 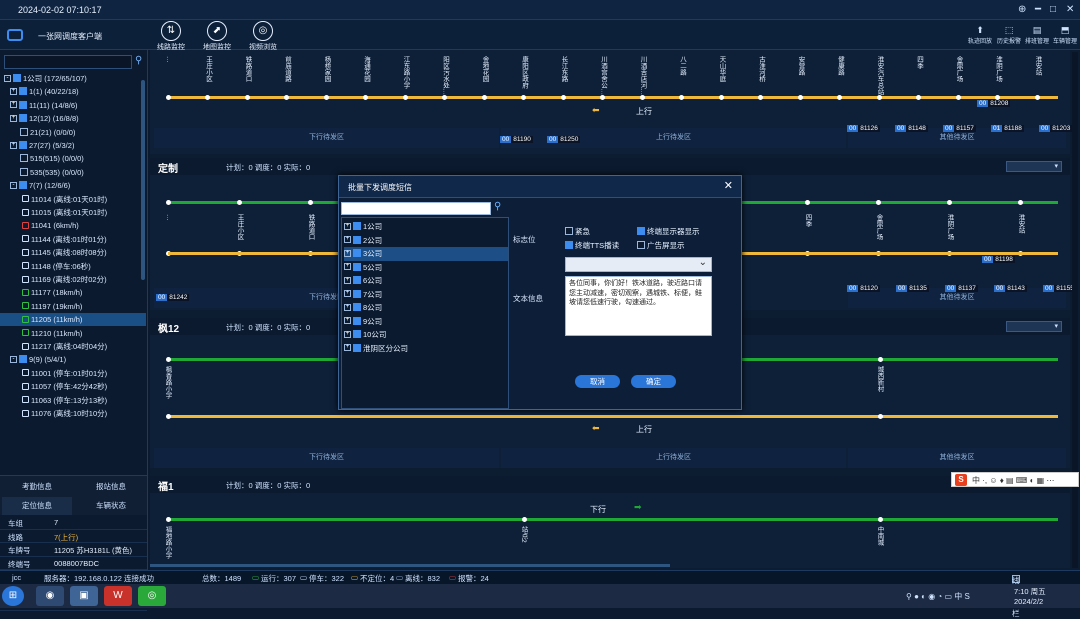 I want to click on close-icon: ✕, so click(x=1070, y=9).